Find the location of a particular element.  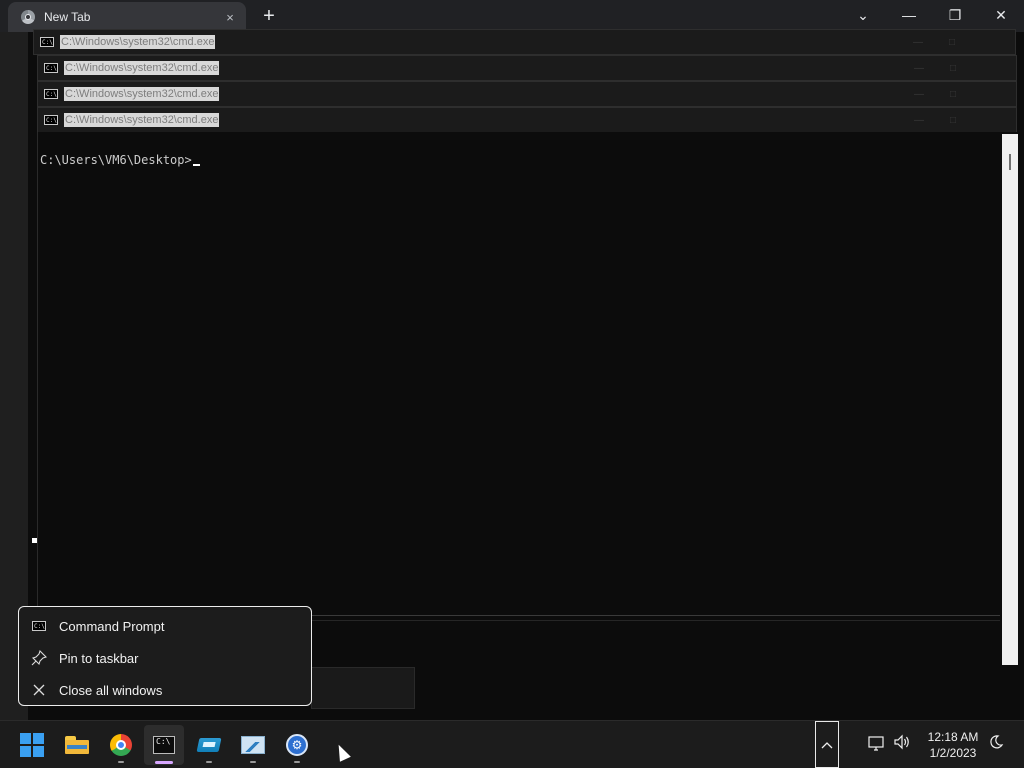

vertical-scrollbar is located at coordinates (1010, 399).